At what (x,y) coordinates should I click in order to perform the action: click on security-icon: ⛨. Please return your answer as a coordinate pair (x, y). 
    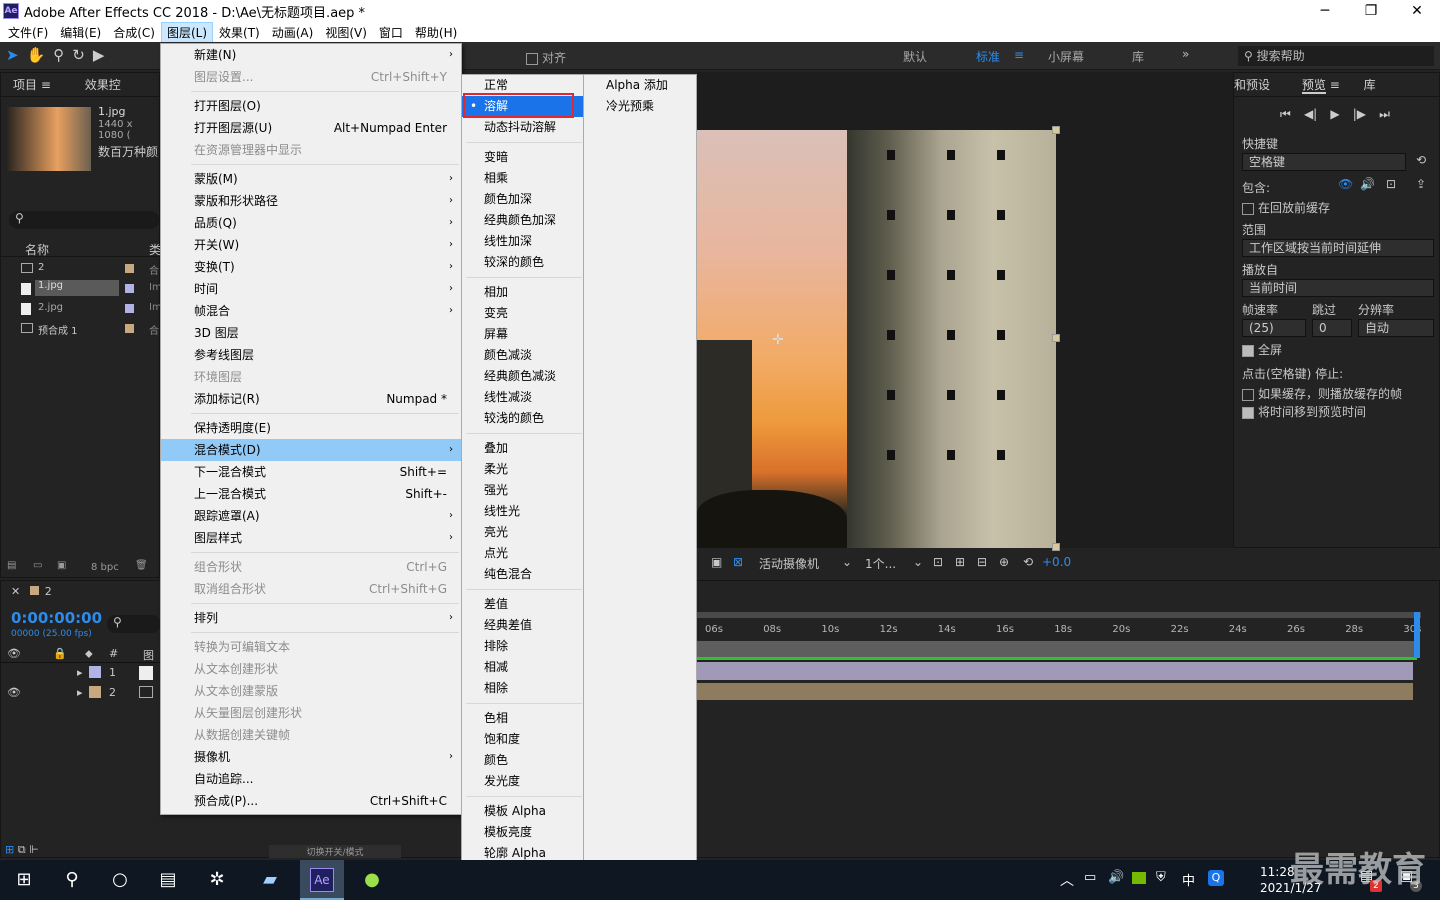
    Looking at the image, I should click on (1161, 877).